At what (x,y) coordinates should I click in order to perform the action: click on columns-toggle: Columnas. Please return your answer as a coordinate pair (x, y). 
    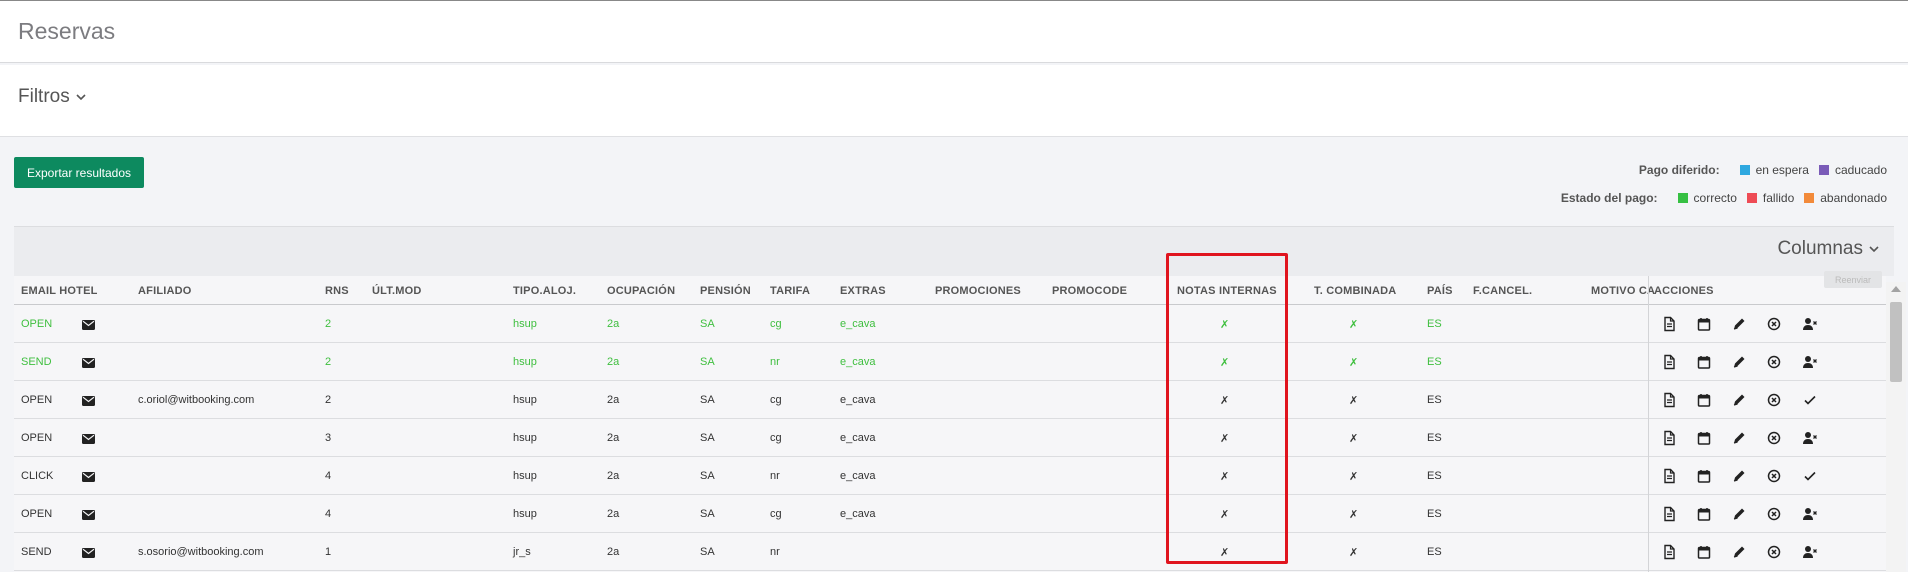
    Looking at the image, I should click on (1829, 249).